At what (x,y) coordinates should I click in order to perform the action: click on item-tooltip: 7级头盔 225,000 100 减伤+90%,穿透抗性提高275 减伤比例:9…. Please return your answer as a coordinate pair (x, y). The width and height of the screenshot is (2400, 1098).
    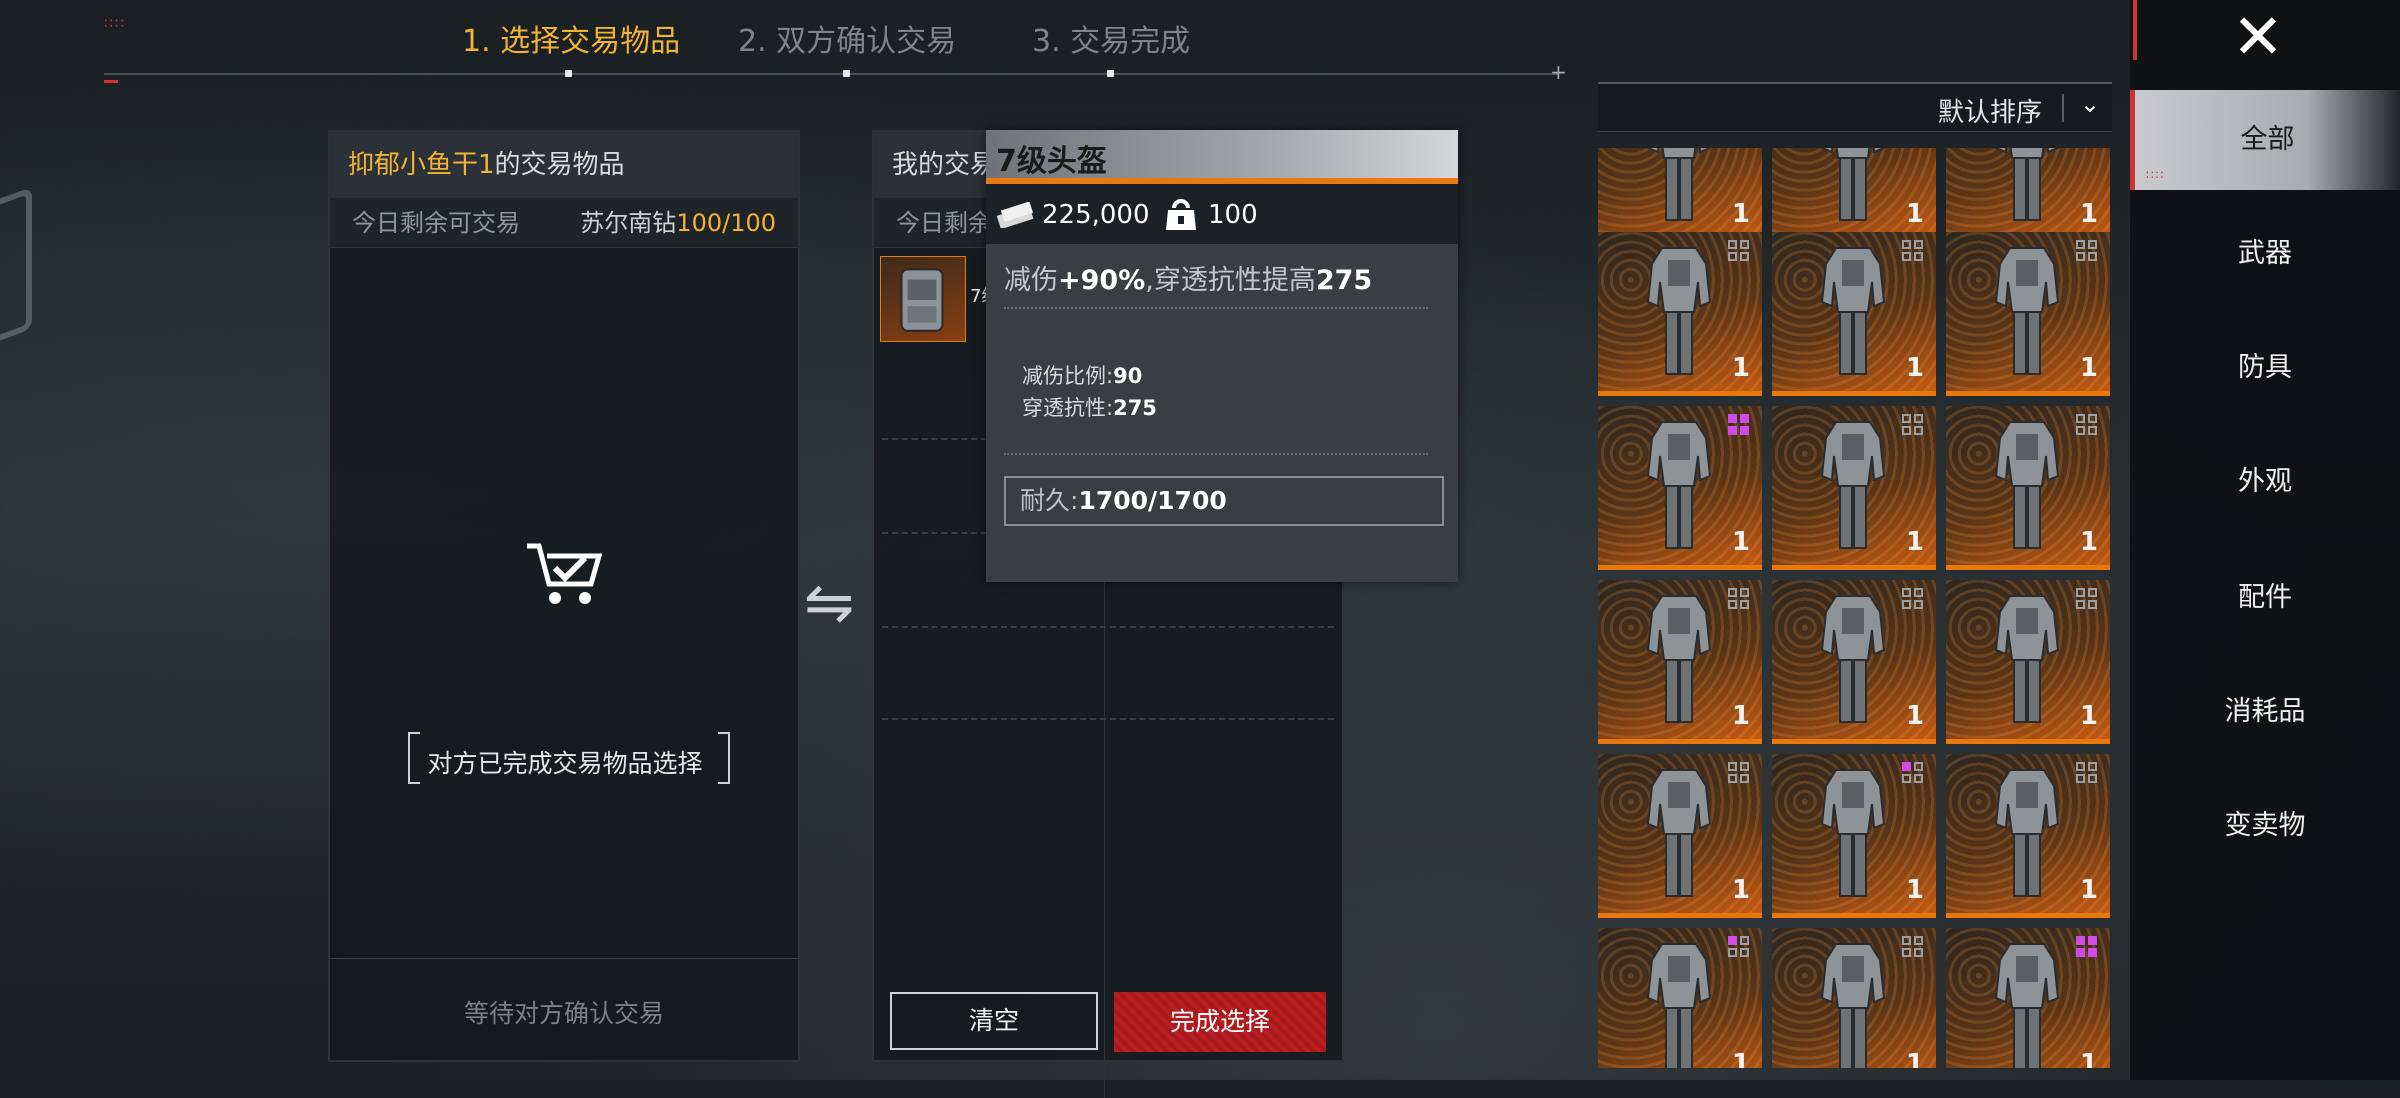
    Looking at the image, I should click on (1222, 356).